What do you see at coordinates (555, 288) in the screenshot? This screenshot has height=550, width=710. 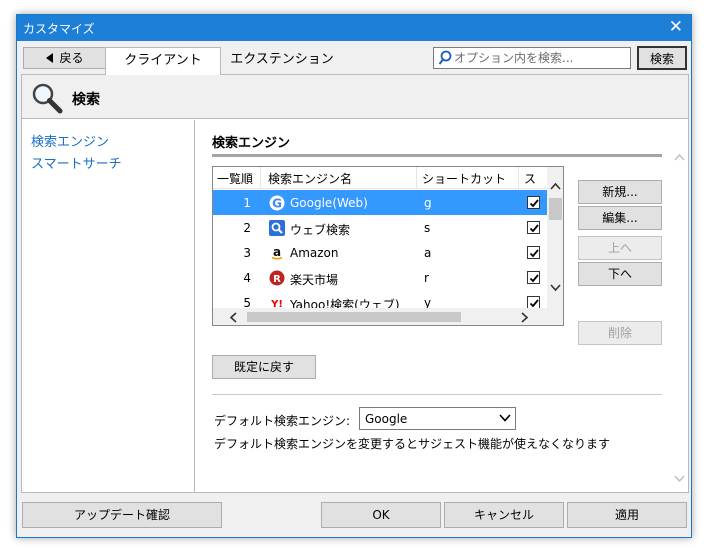 I see `scroll-down-icon` at bounding box center [555, 288].